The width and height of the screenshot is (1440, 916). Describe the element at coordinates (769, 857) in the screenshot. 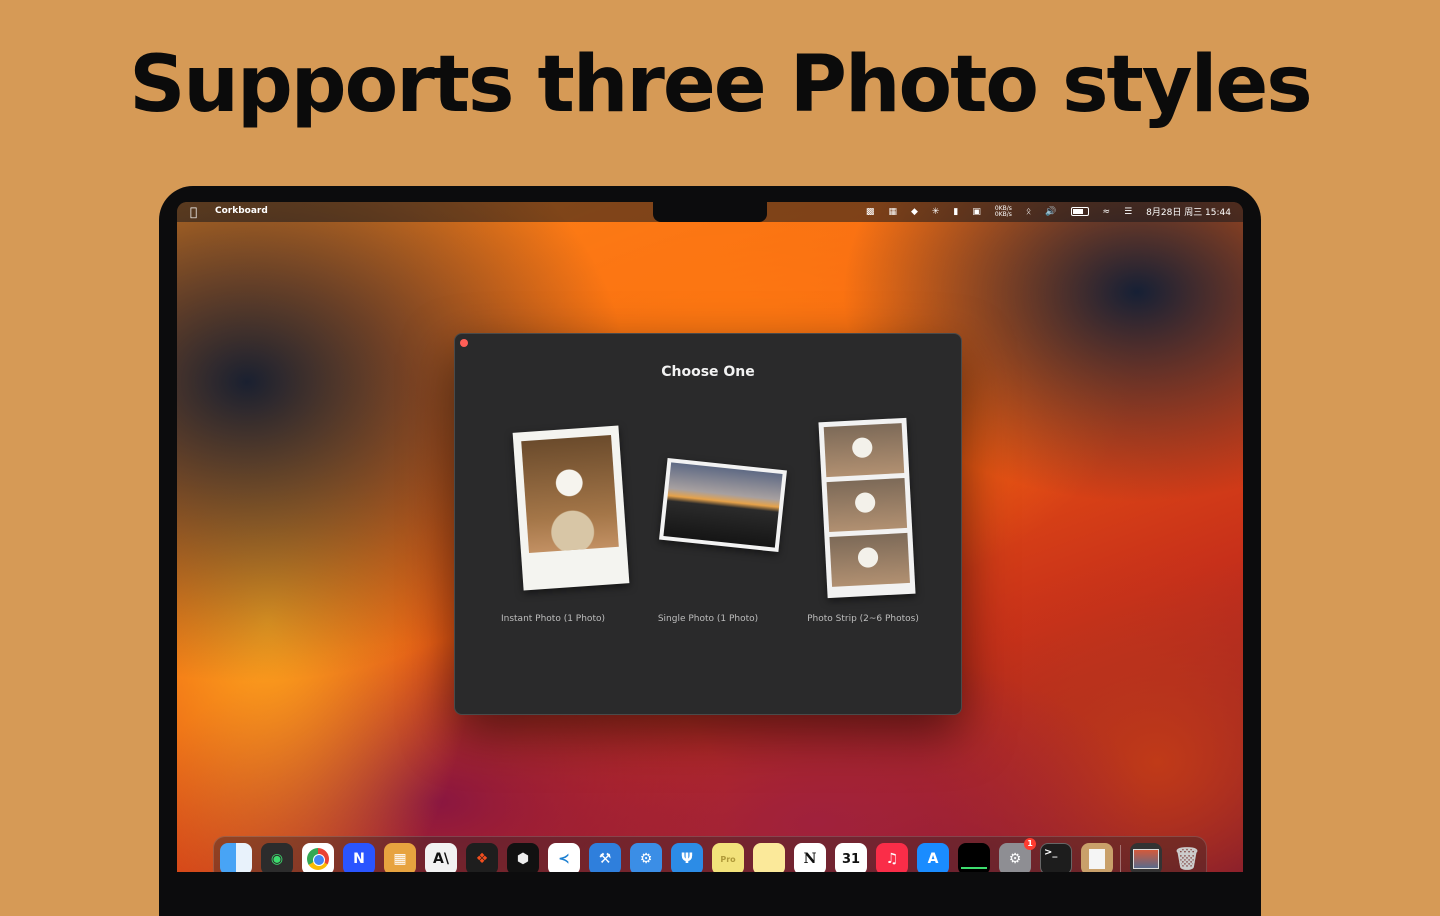

I see `stickies-icon` at that location.